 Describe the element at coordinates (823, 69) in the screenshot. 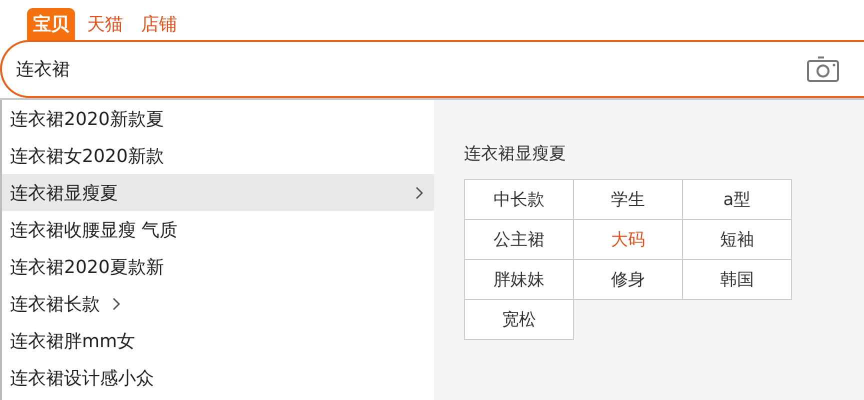

I see `camera-icon` at that location.